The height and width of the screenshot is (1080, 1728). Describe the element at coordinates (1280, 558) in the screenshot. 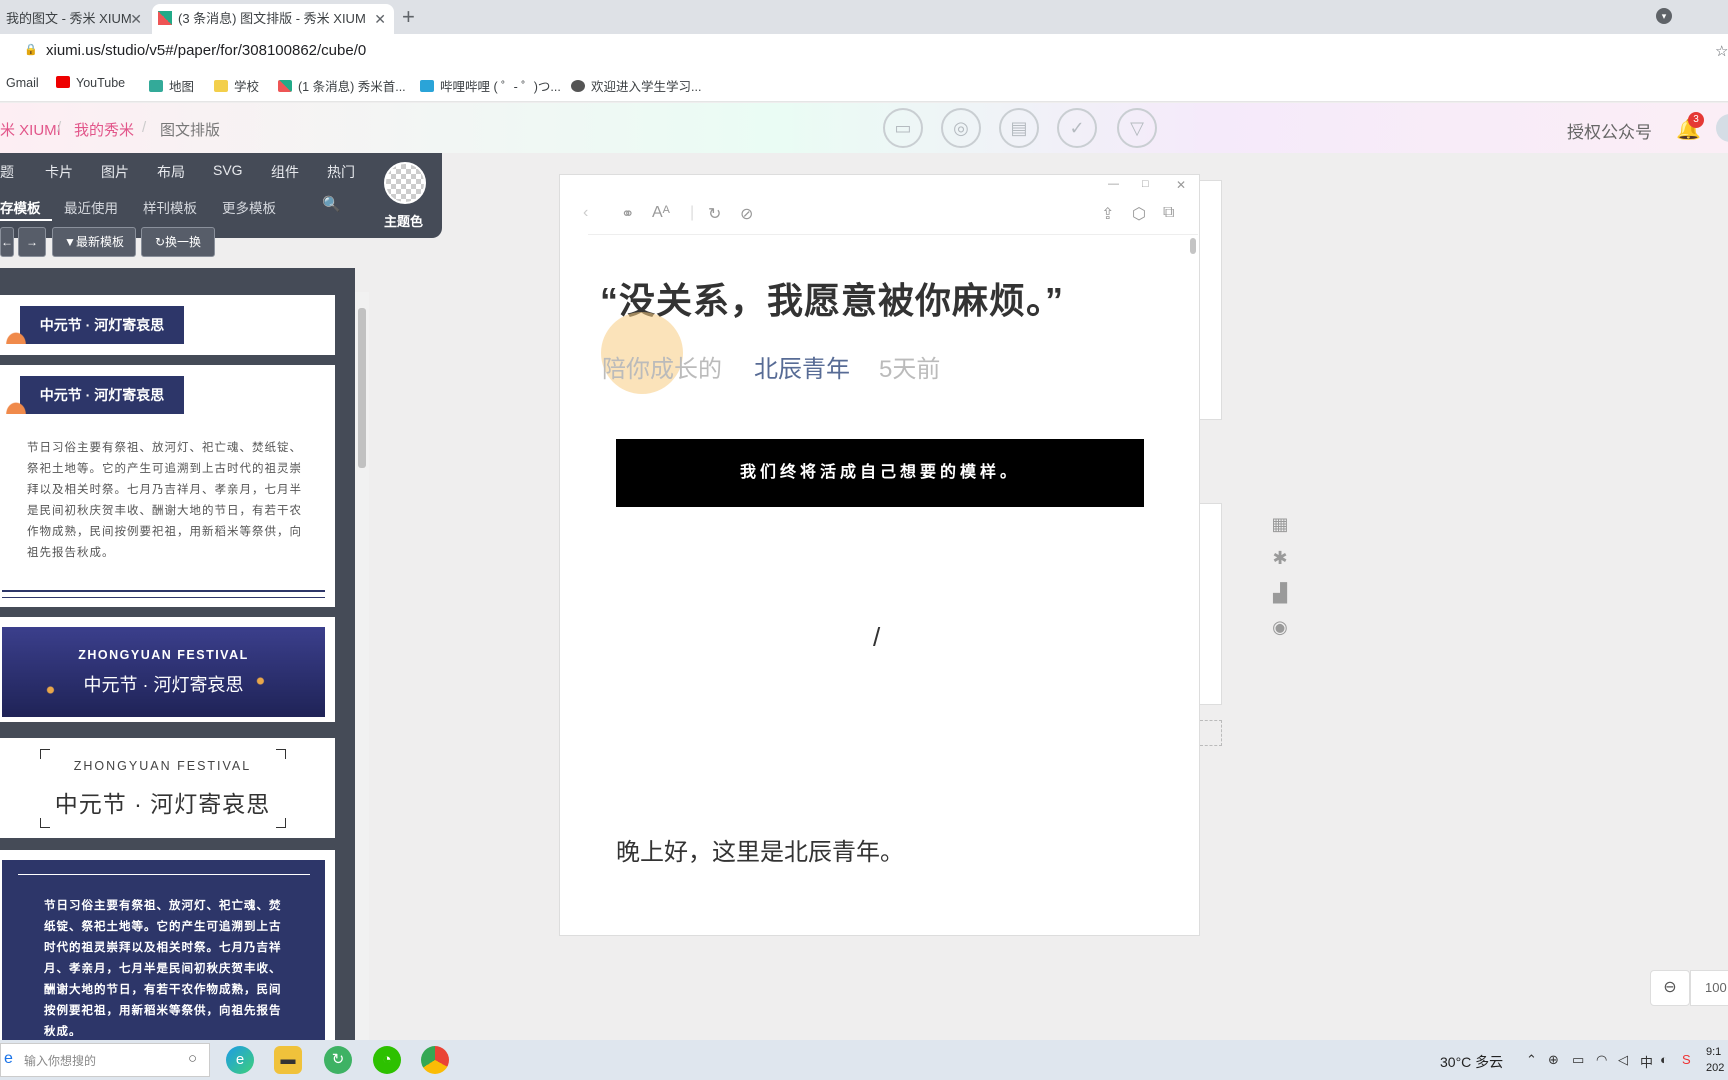

I see `gear-icon: ✱` at that location.